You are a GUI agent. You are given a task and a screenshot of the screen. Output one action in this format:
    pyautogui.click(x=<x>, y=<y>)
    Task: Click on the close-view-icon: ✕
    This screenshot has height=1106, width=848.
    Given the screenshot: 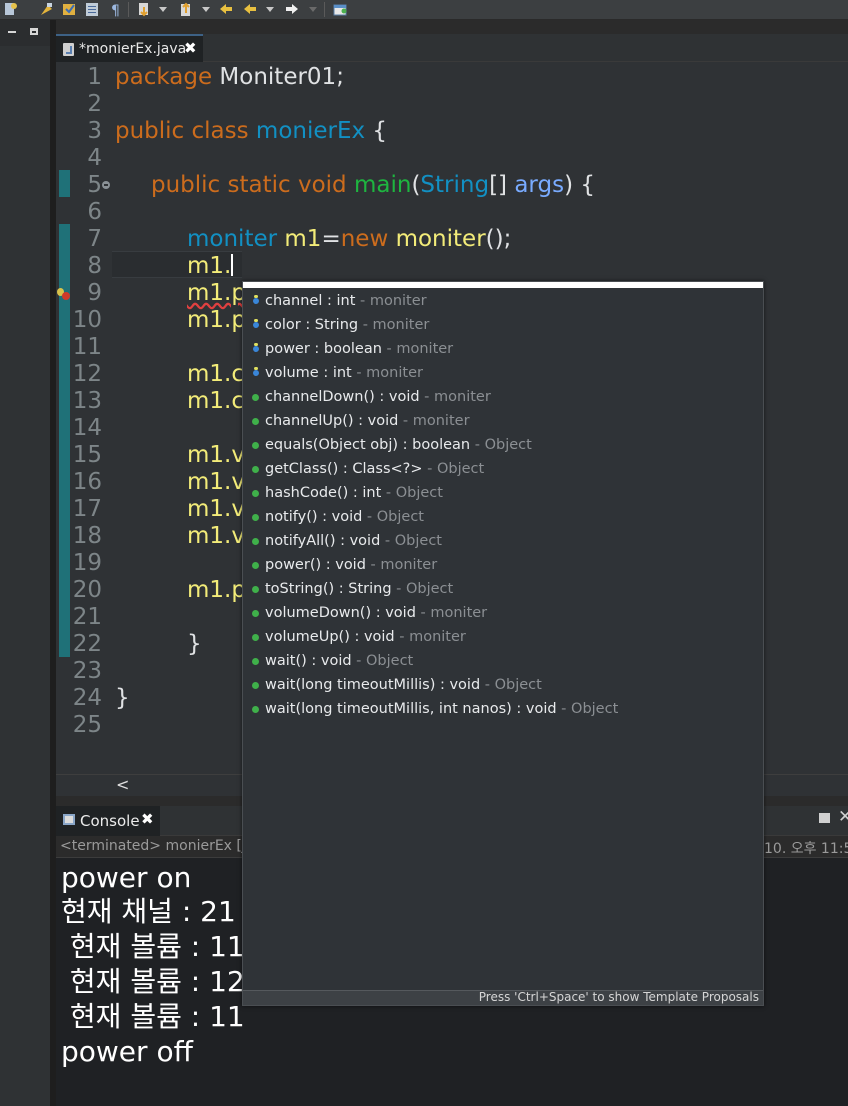 What is the action you would take?
    pyautogui.click(x=843, y=817)
    